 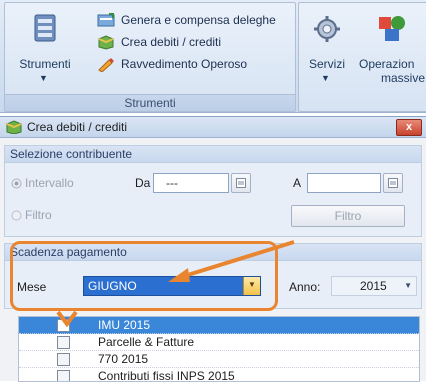 I want to click on strumenti-button: Strumenti ▼, so click(x=45, y=49).